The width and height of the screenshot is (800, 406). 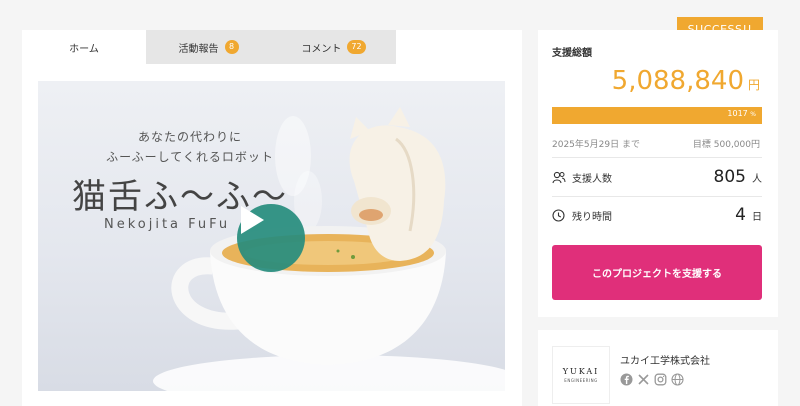 I want to click on remaining-time-row: 残り時間 4 日, so click(x=657, y=215).